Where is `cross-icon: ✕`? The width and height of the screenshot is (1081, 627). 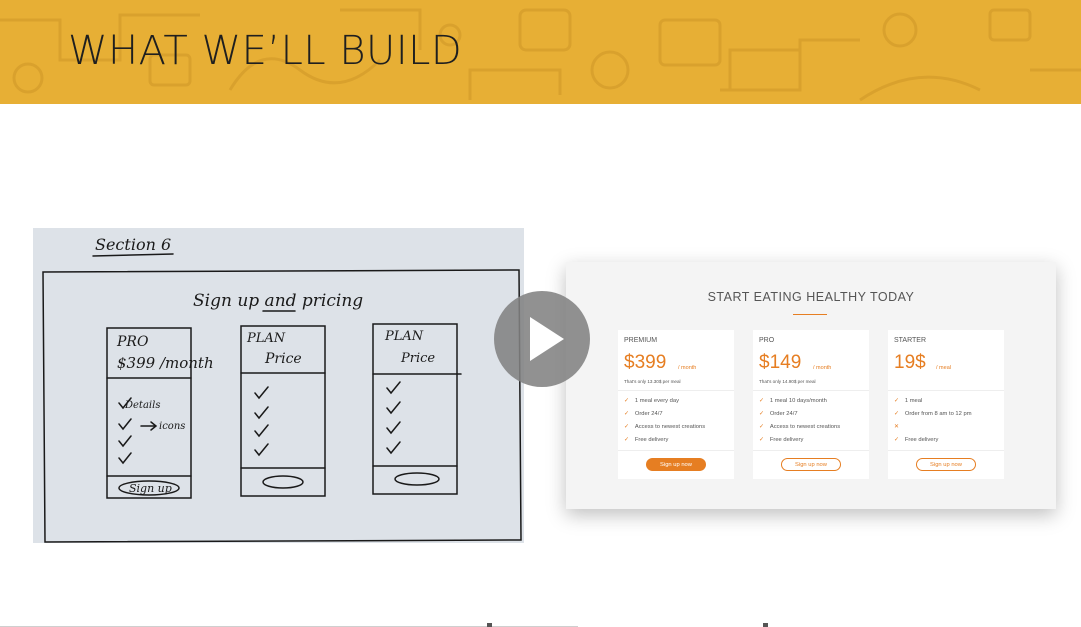
cross-icon: ✕ is located at coordinates (896, 427).